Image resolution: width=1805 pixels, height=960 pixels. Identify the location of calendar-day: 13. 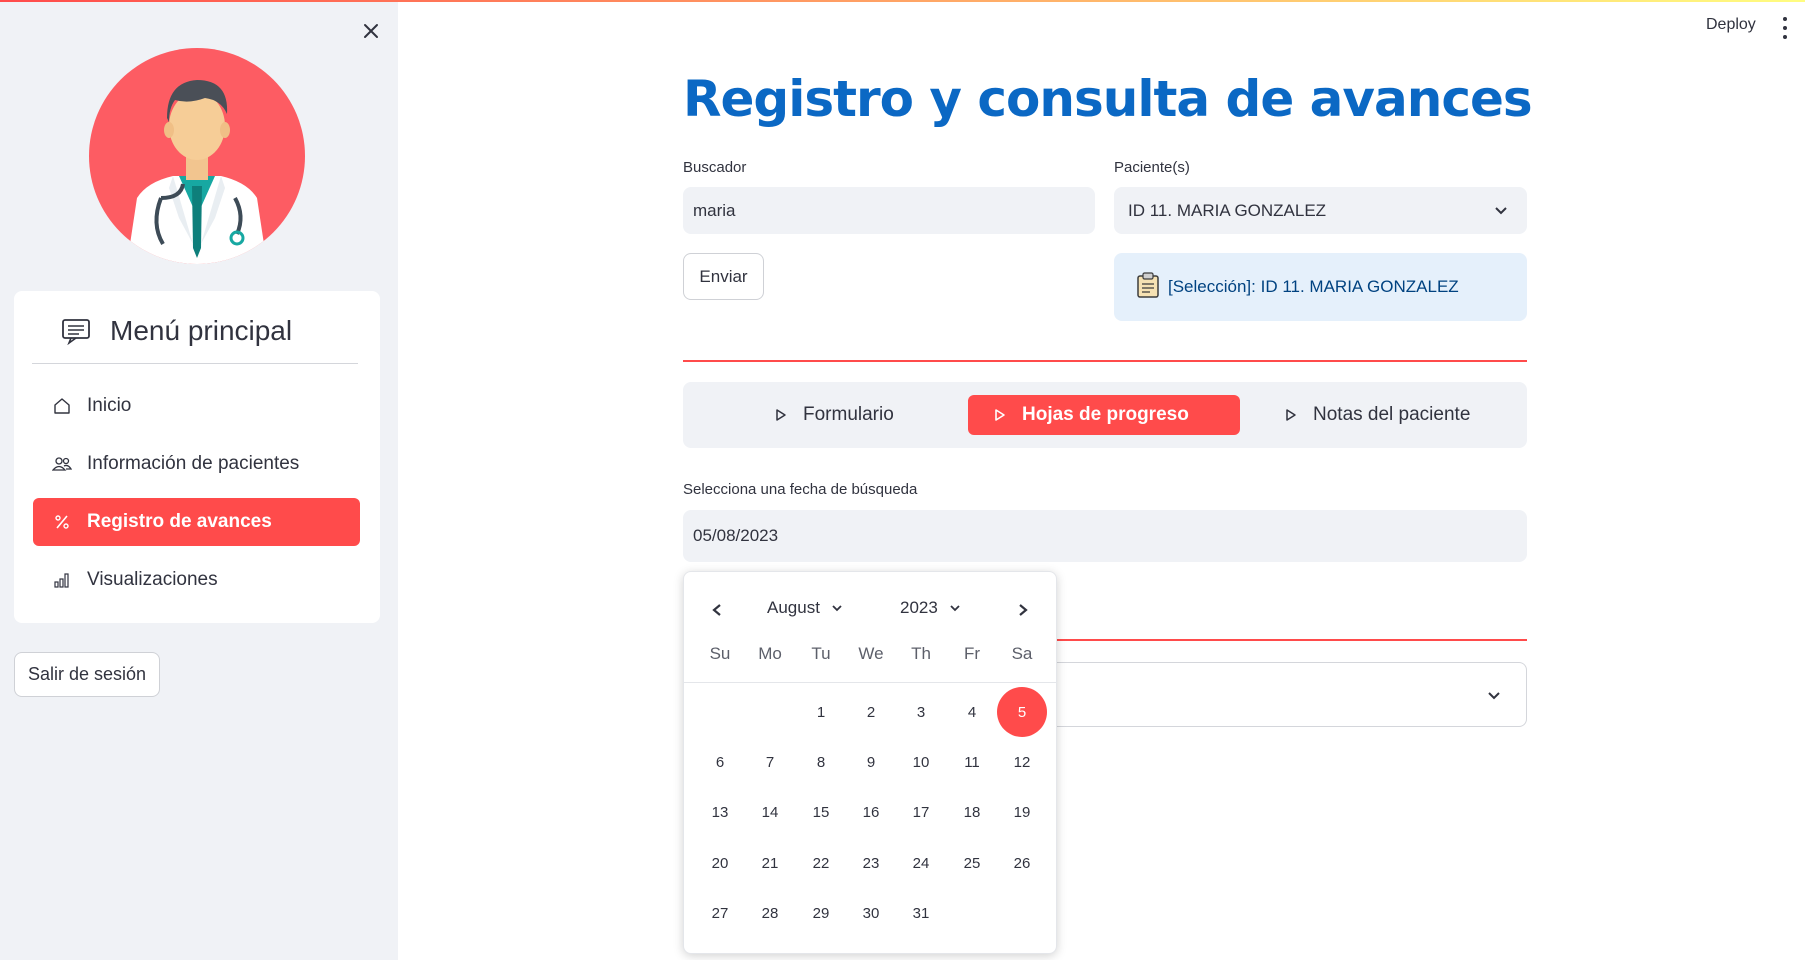
(720, 812).